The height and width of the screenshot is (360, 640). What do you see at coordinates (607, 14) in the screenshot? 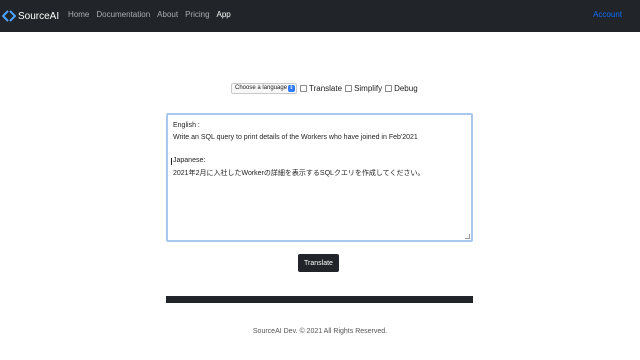
I see `account-link: Account` at bounding box center [607, 14].